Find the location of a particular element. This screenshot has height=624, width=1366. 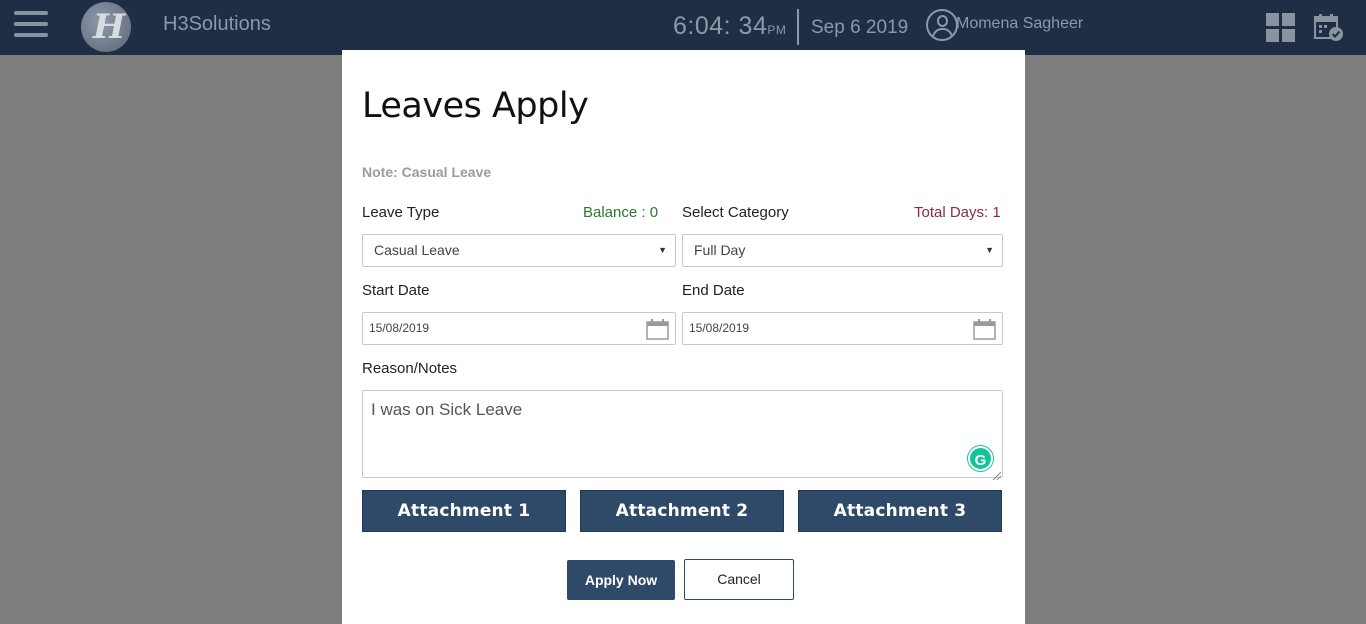

category-select: Full Day ▼ is located at coordinates (842, 250).